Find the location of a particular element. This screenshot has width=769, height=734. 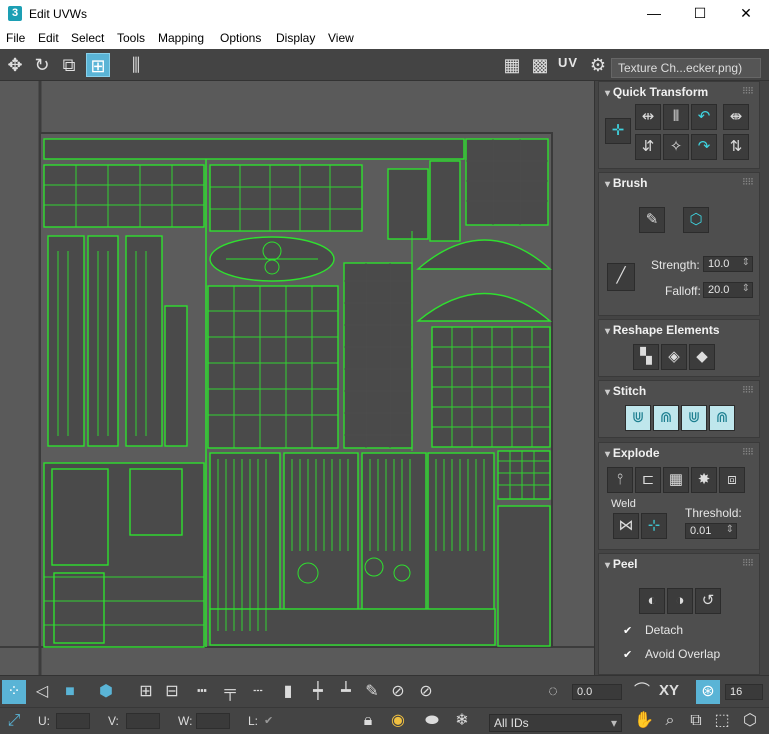

shrink-selection-icon: ⊟ is located at coordinates (172, 692).